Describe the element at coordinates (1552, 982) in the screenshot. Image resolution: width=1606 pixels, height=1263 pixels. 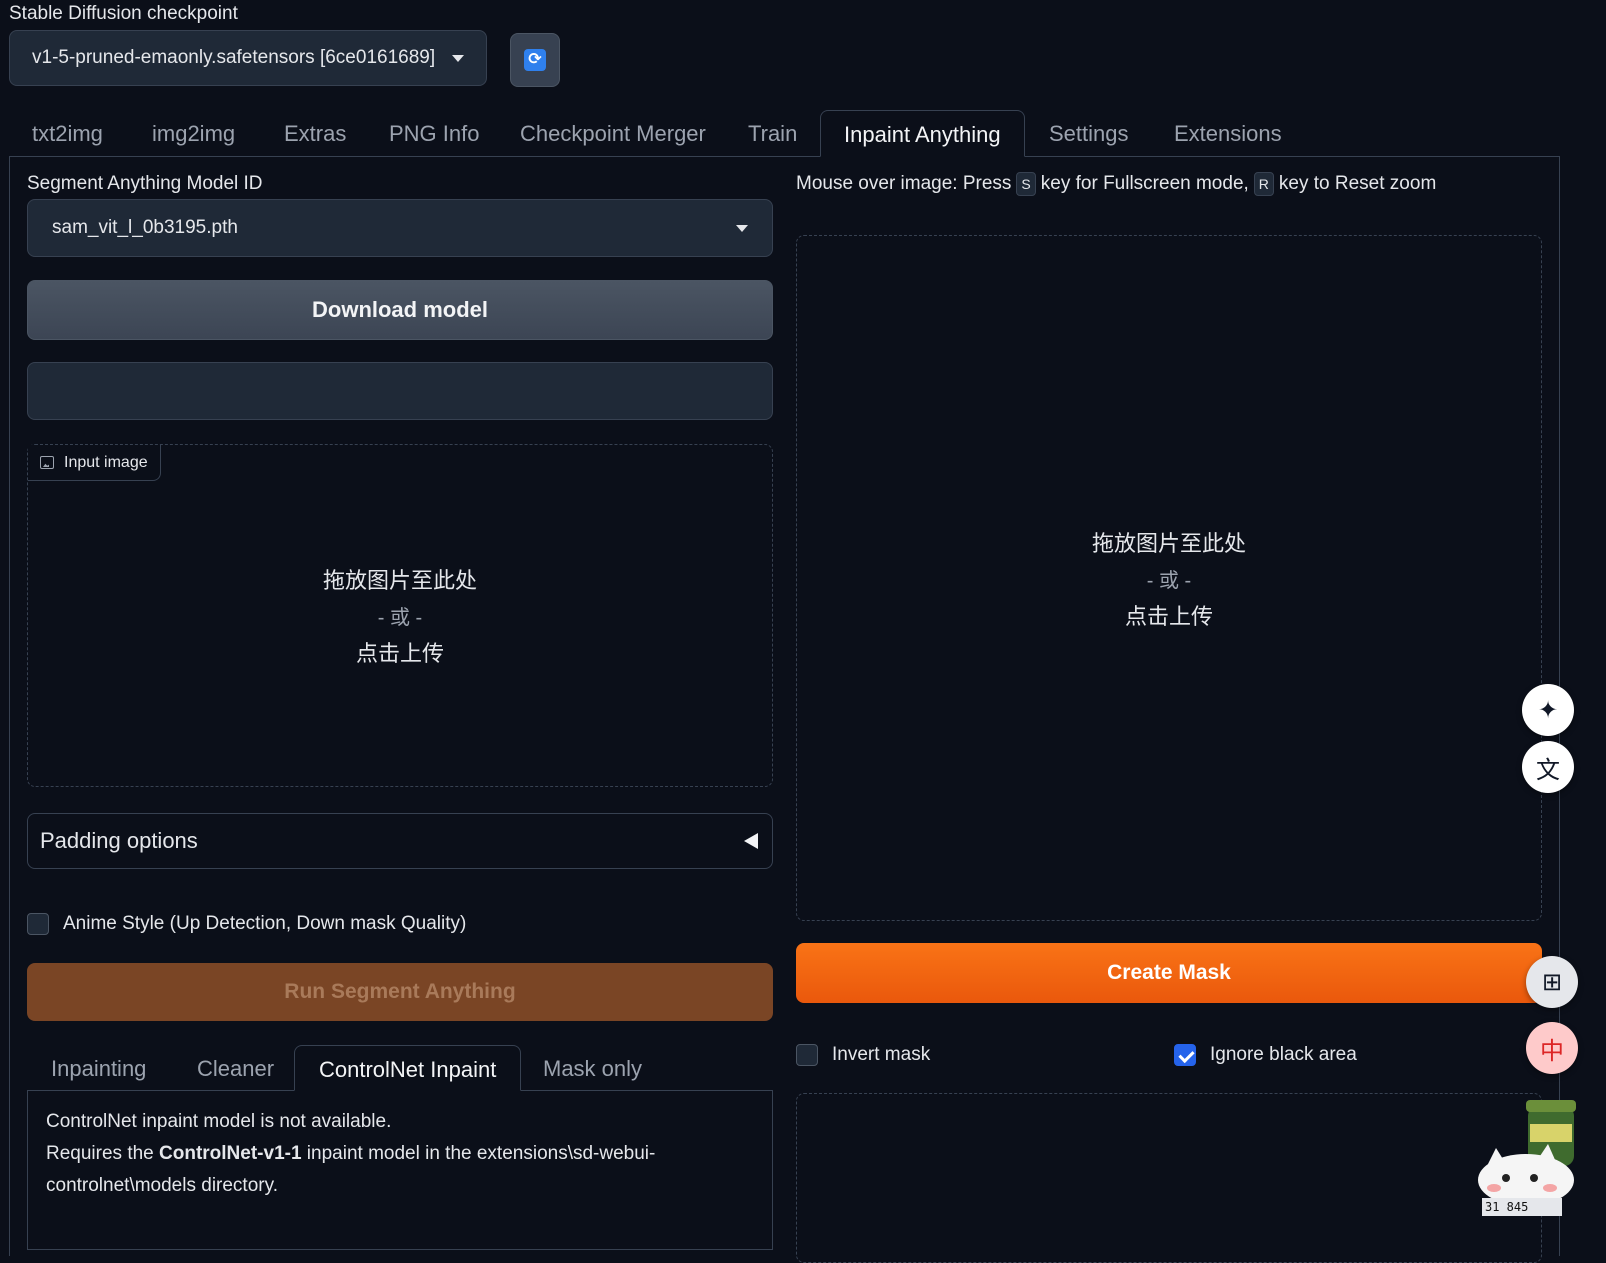
I see `grid-apps-icon: ⊞` at that location.